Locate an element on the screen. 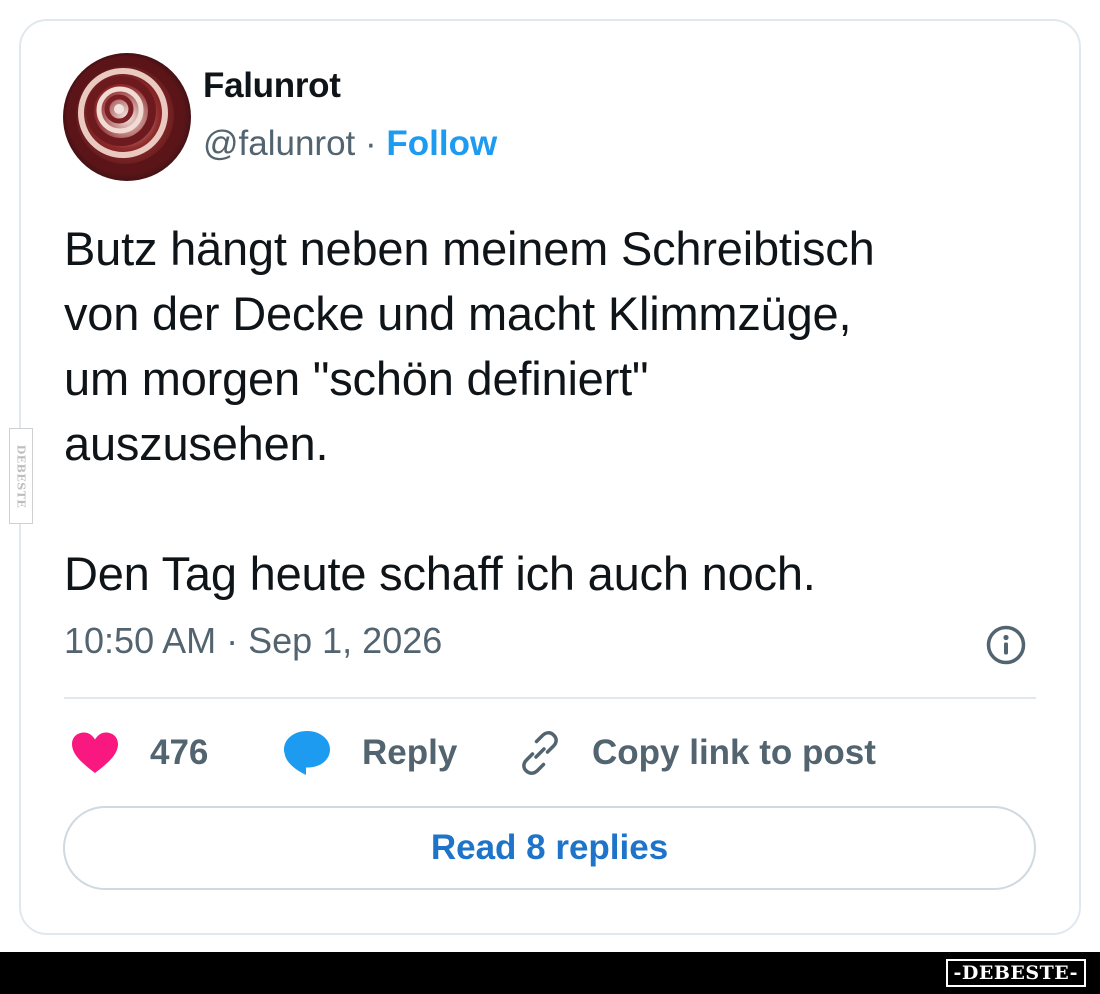 The image size is (1100, 994). spiral-avatar-image is located at coordinates (127, 117).